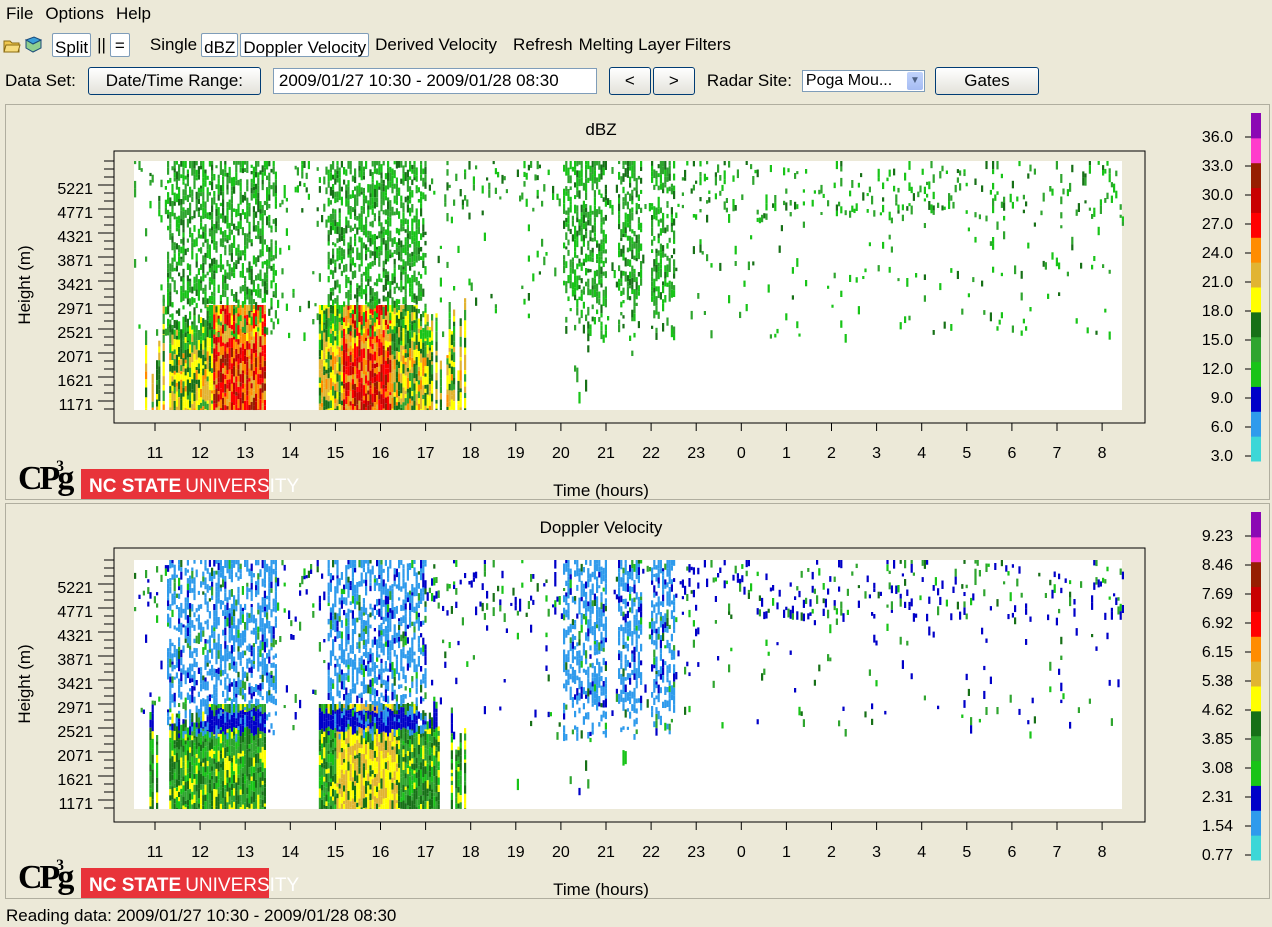 The width and height of the screenshot is (1272, 927). Describe the element at coordinates (135, 486) in the screenshot. I see `ncsu-logo-bold: NC STATE` at that location.